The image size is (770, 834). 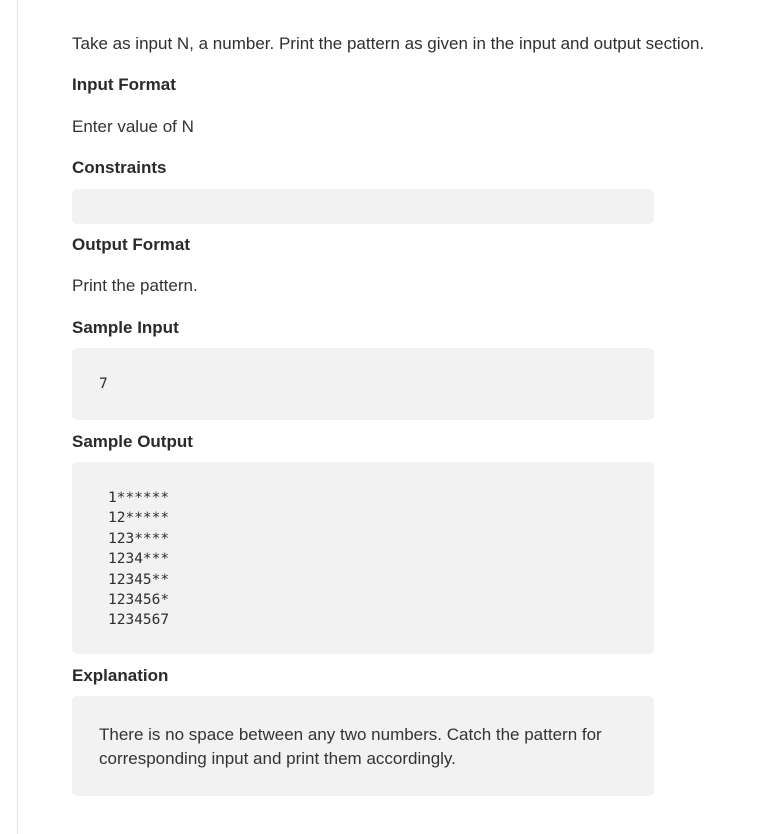 I want to click on sample-input-value: 7, so click(x=103, y=384).